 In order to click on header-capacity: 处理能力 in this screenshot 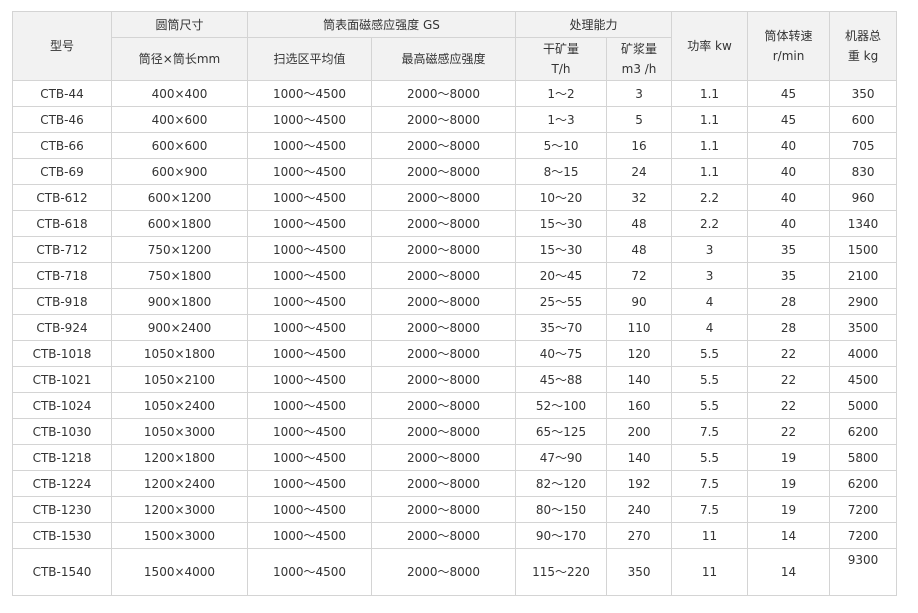, I will do `click(594, 24)`.